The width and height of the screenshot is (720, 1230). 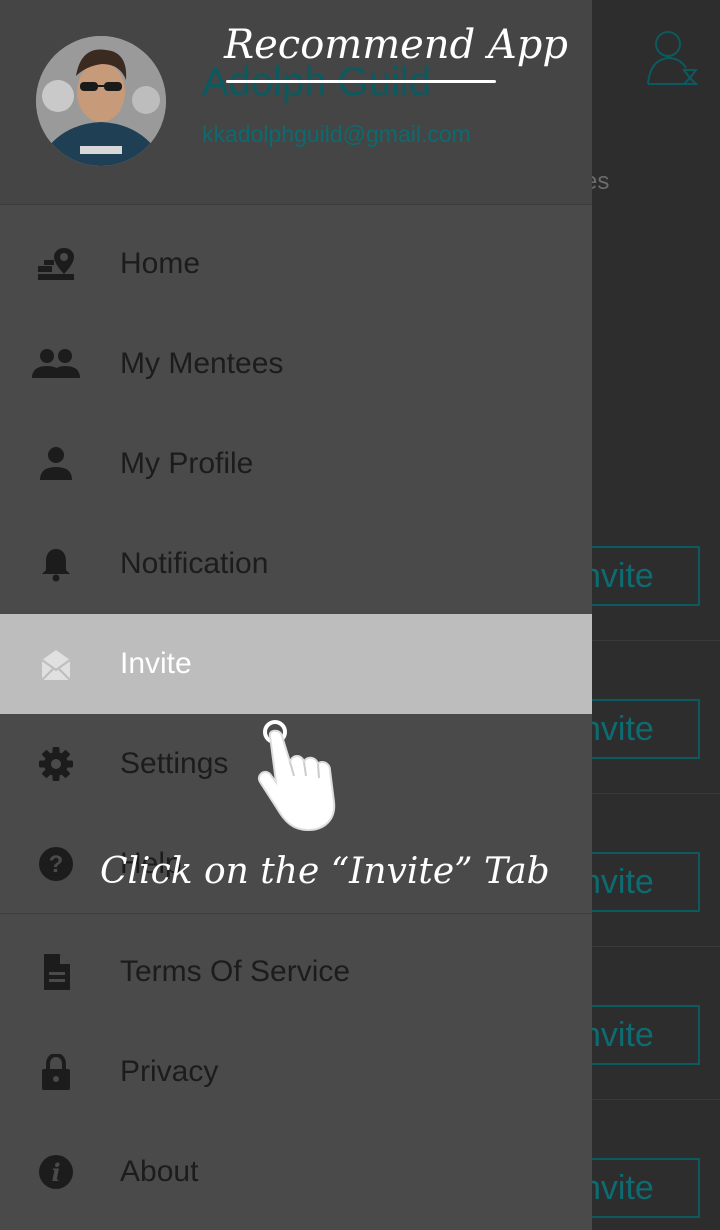 I want to click on svg-text: i, so click(x=55, y=1172).